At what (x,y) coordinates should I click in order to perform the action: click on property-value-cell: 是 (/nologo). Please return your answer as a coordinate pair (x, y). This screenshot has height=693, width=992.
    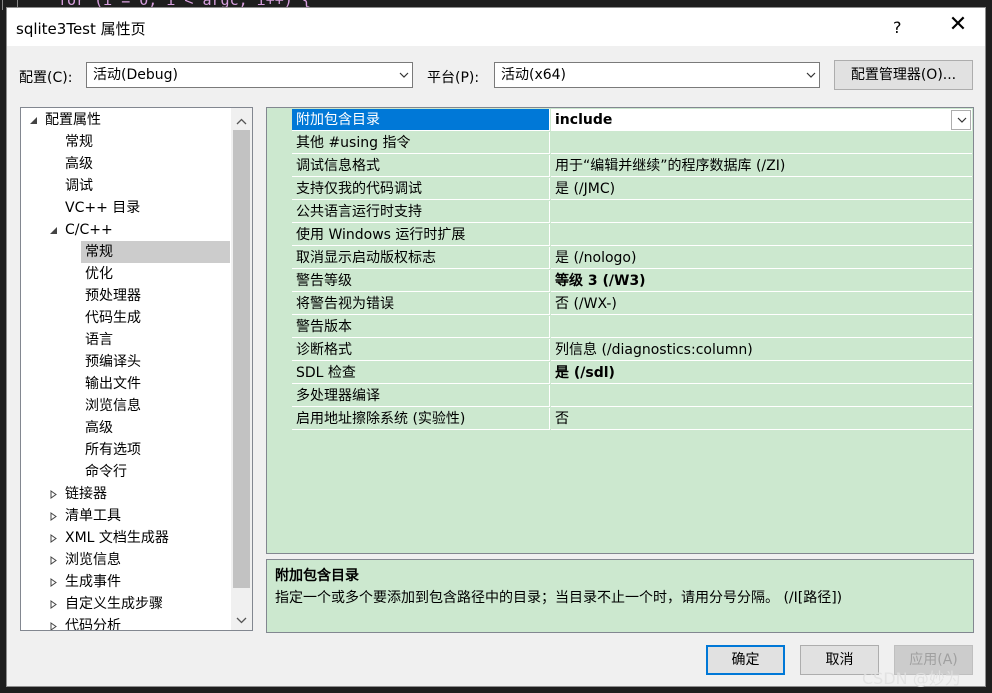
    Looking at the image, I should click on (761, 258).